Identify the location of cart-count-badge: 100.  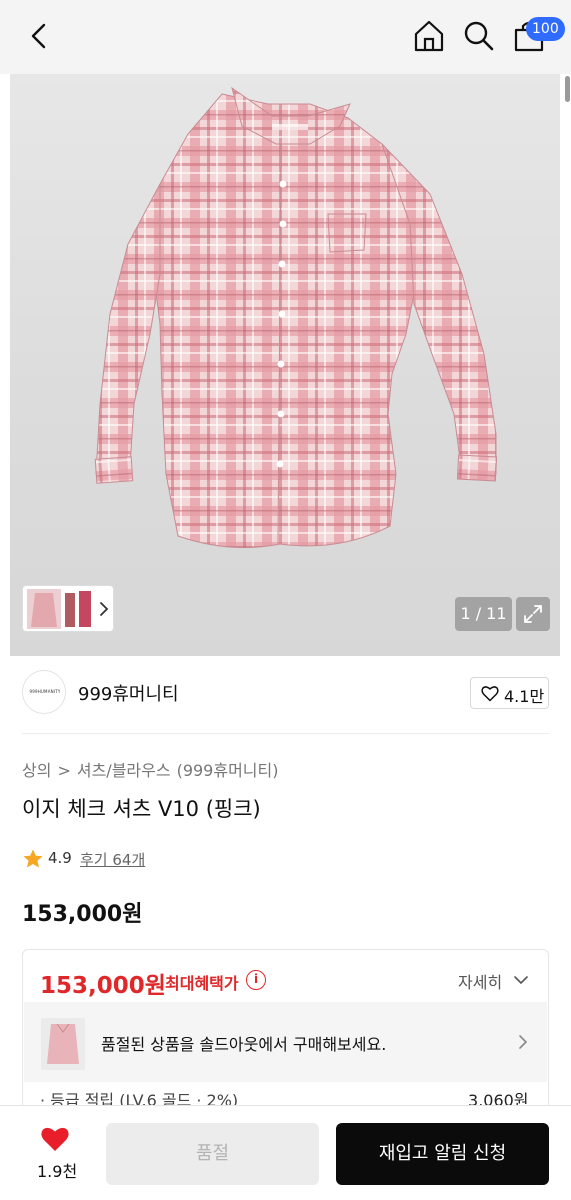
(545, 29).